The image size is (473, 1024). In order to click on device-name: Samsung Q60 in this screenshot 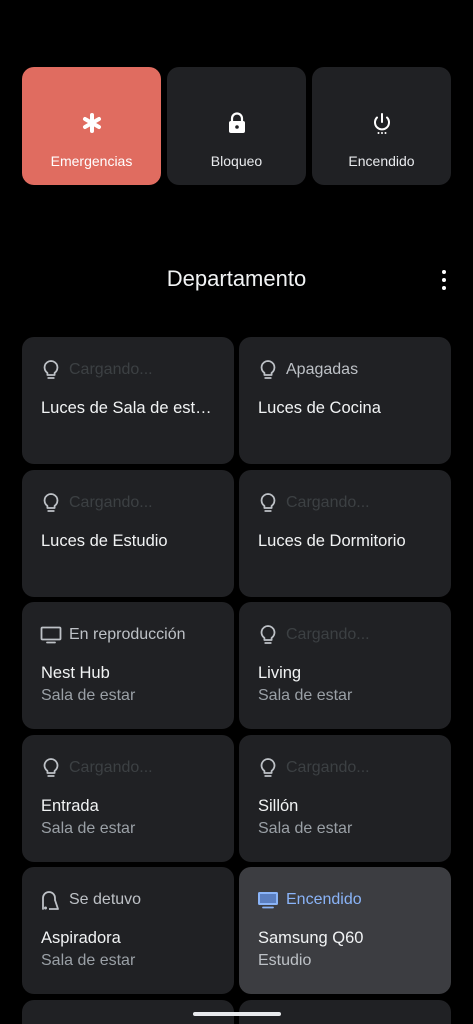, I will do `click(311, 938)`.